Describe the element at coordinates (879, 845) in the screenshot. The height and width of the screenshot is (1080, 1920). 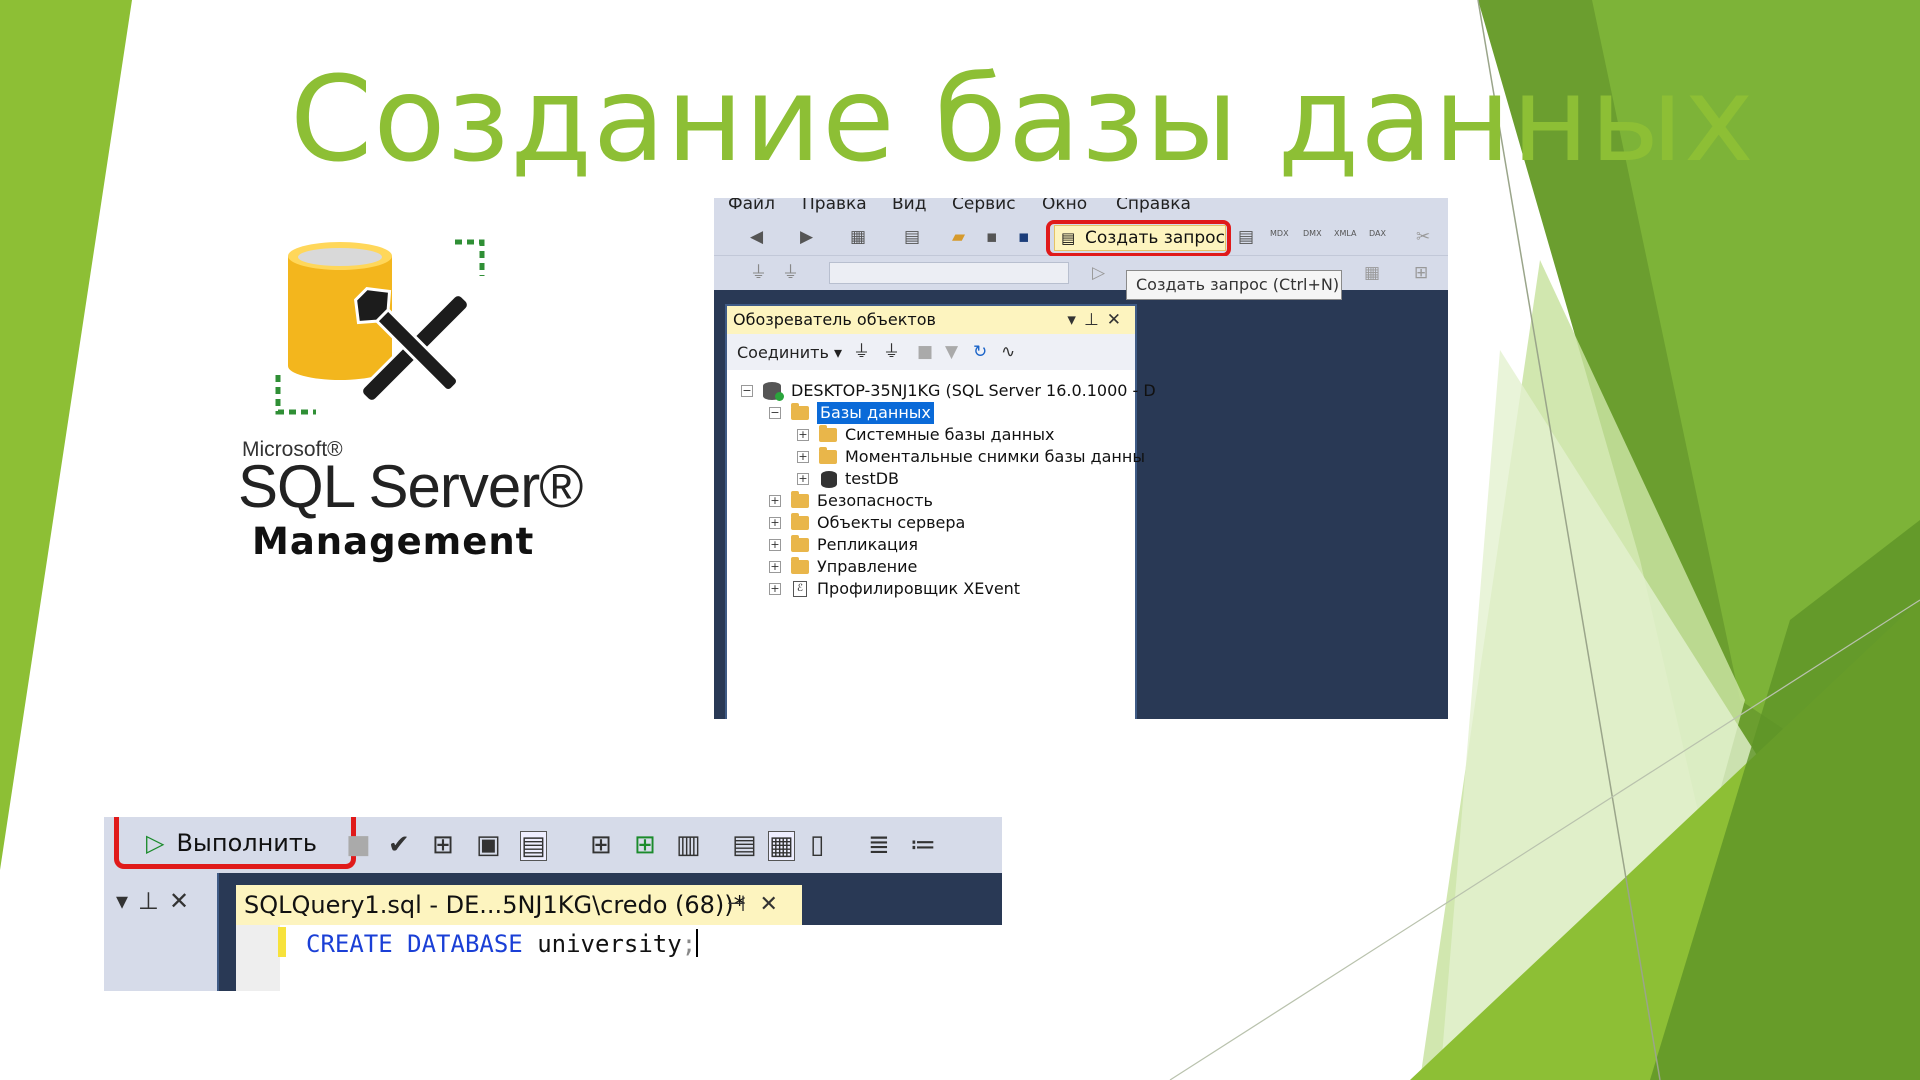
I see `comment-icon: ≣` at that location.